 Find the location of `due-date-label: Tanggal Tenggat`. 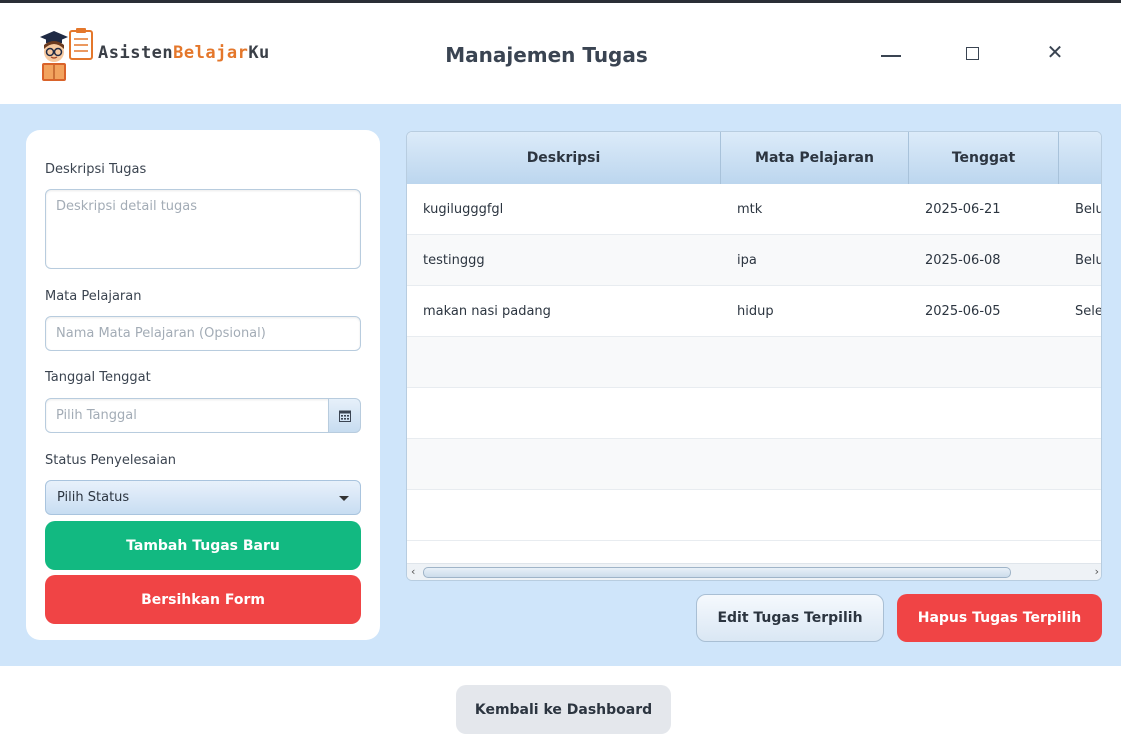

due-date-label: Tanggal Tenggat is located at coordinates (98, 377).